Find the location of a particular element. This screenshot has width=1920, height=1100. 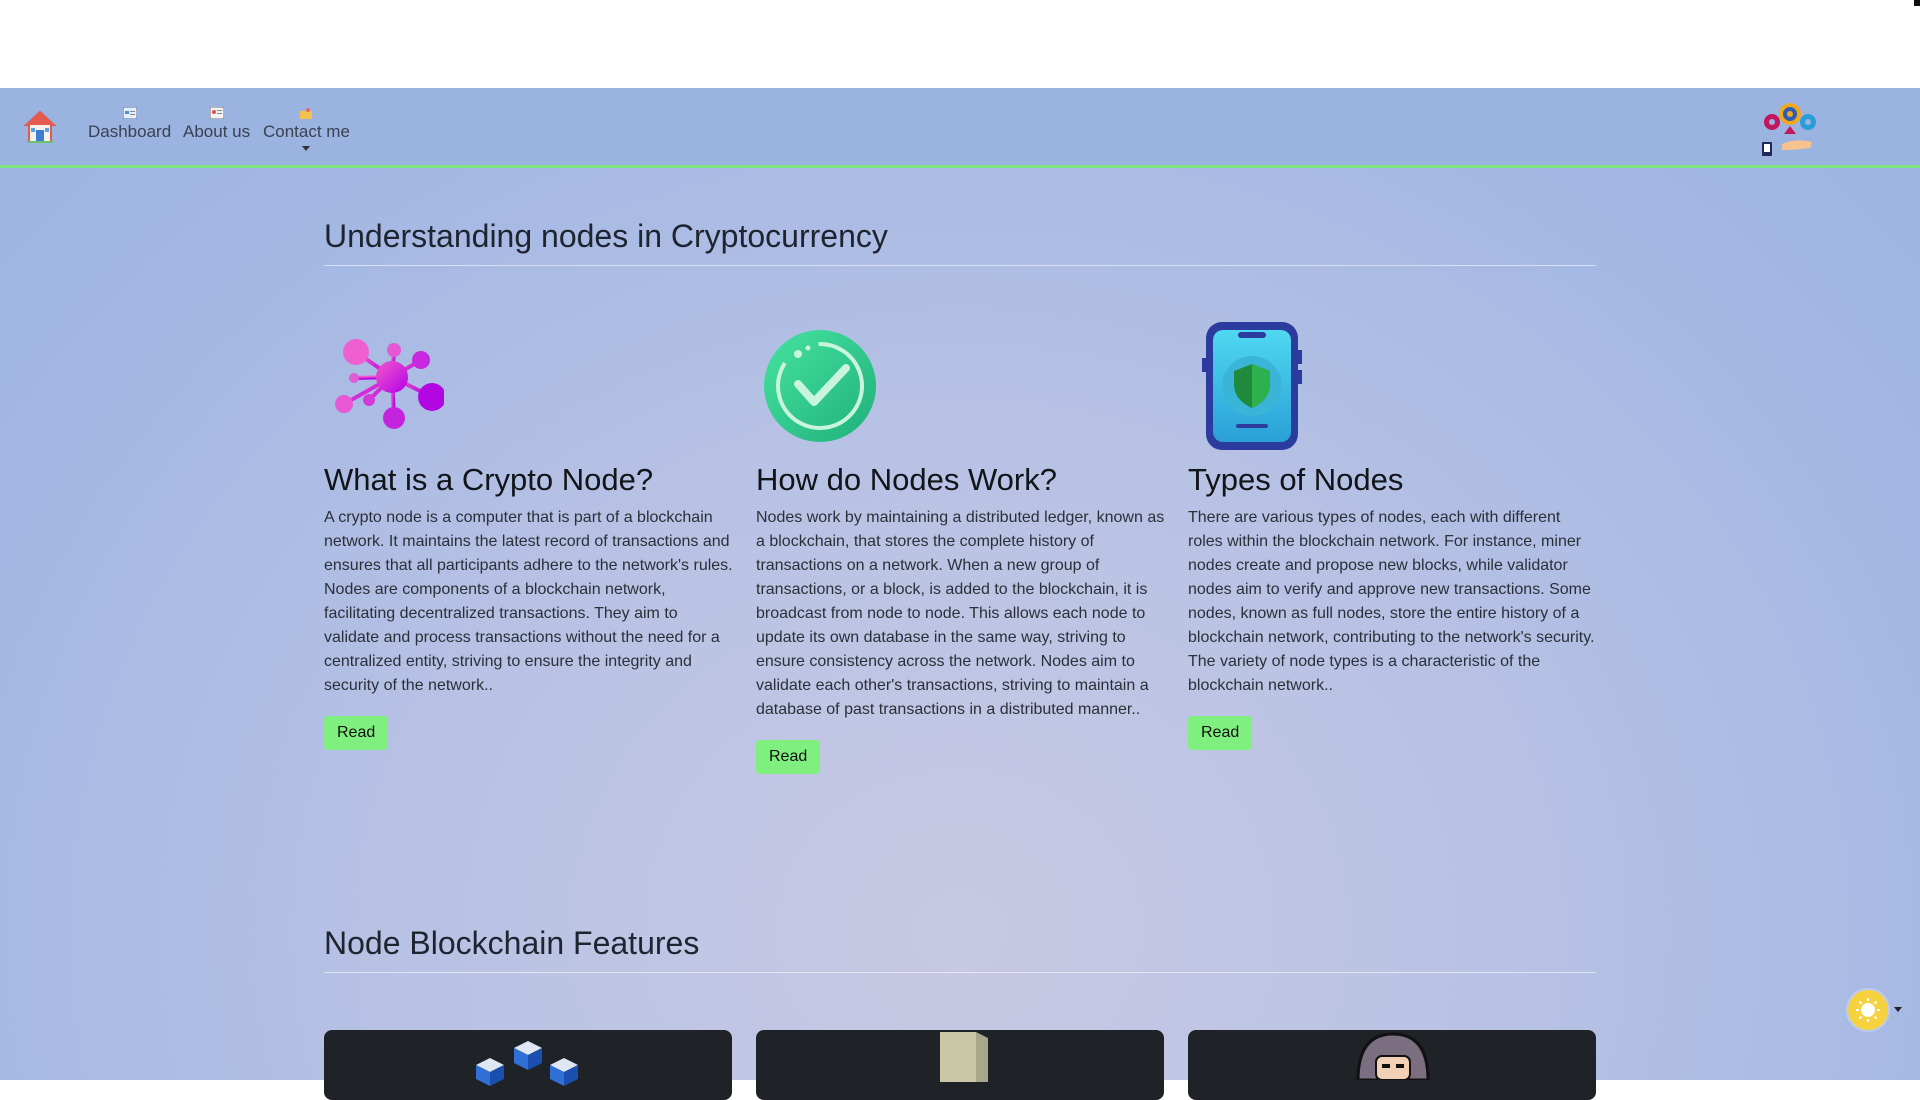

server-icon is located at coordinates (964, 1057).